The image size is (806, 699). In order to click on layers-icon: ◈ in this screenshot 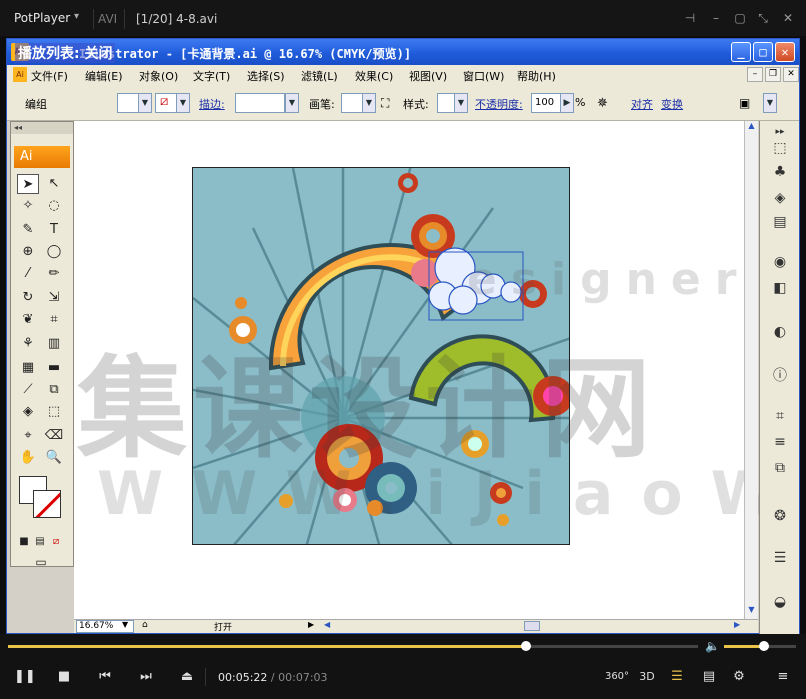, I will do `click(780, 198)`.